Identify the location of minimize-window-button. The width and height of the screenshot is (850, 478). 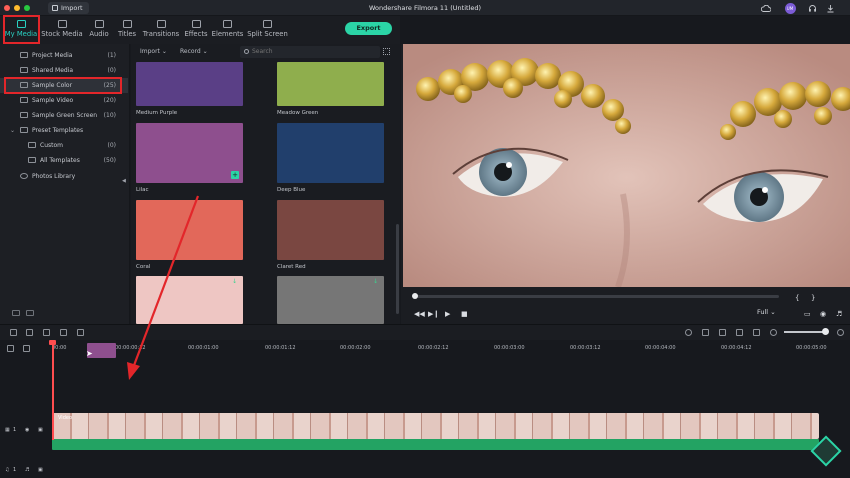
(17, 8).